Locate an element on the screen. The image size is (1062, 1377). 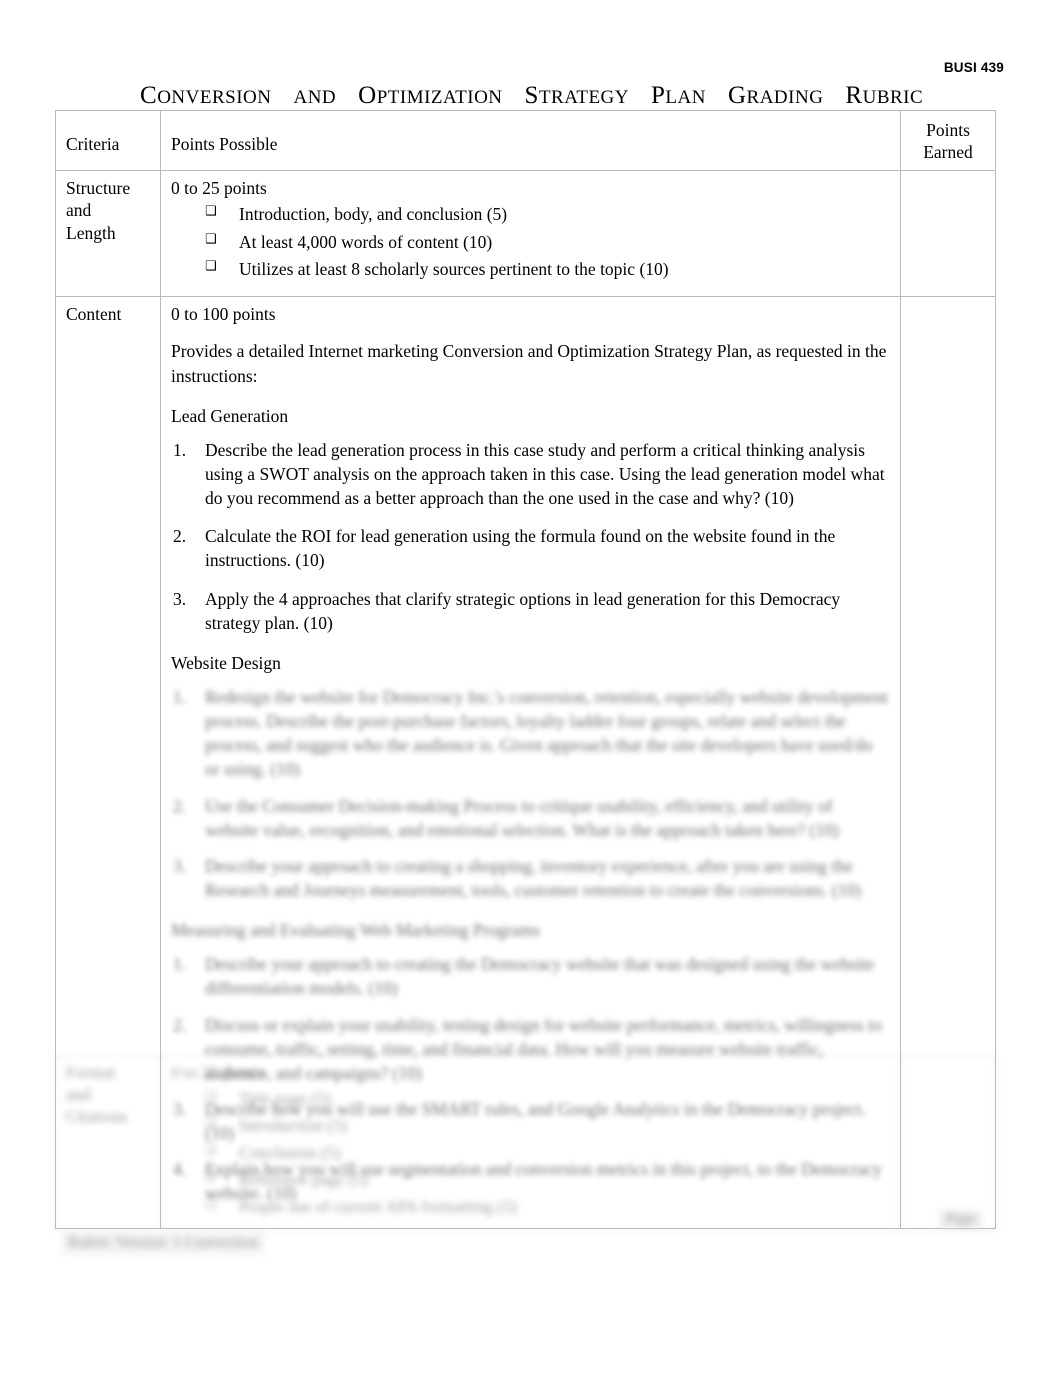
header-points-earned: Points Earned is located at coordinates (948, 140).